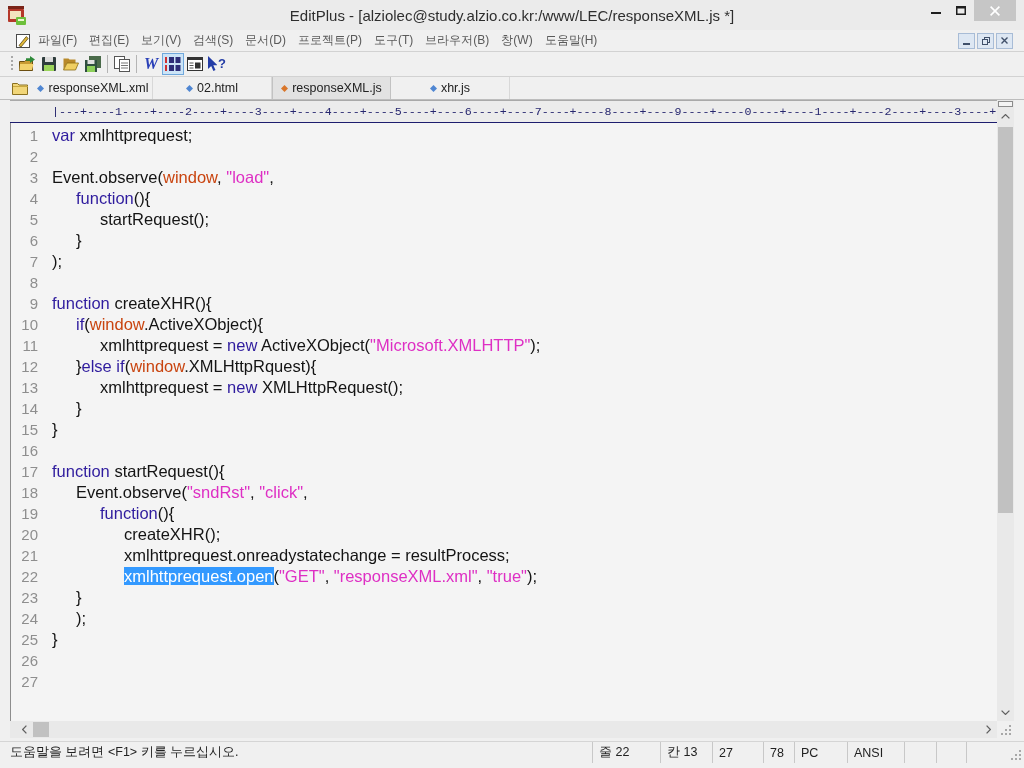 The image size is (1024, 768). Describe the element at coordinates (24, 729) in the screenshot. I see `chevron-left-icon` at that location.